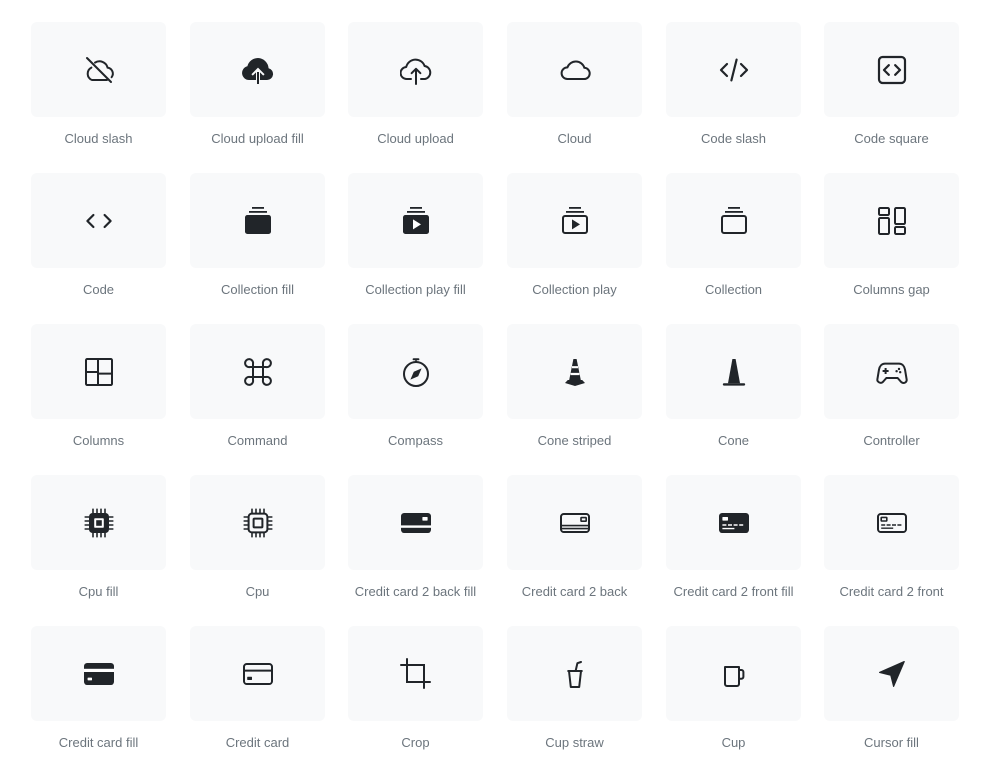 The height and width of the screenshot is (768, 987). I want to click on crop-icon, so click(415, 673).